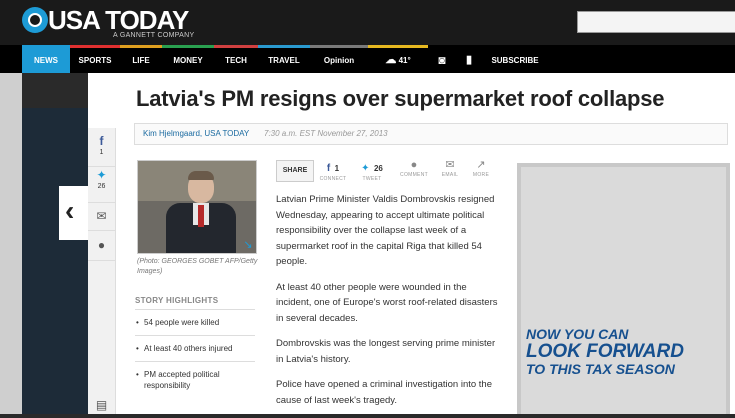 Image resolution: width=735 pixels, height=418 pixels. Describe the element at coordinates (326, 133) in the screenshot. I see `article-timestamp: 7:30 a.m. EST November 27, 2013` at that location.